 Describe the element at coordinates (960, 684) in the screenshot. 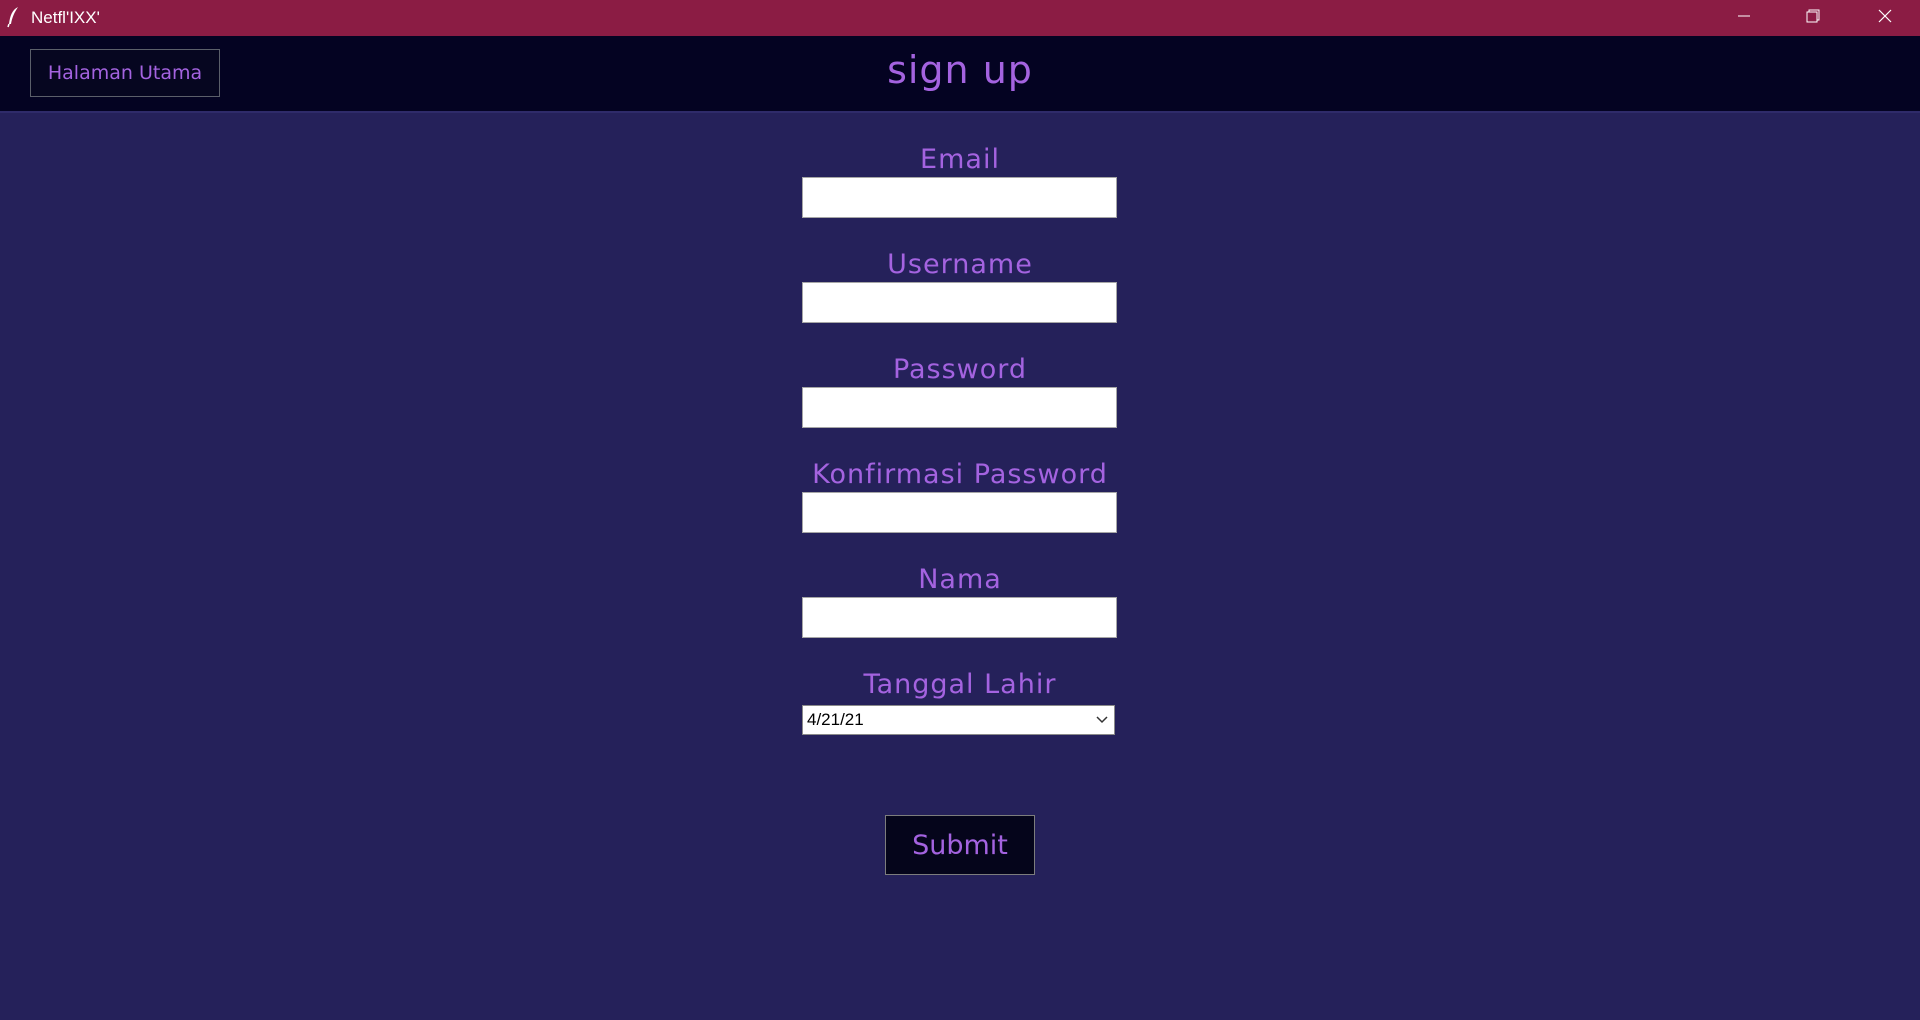

I see `birthdate-label: Tanggal Lahir` at that location.